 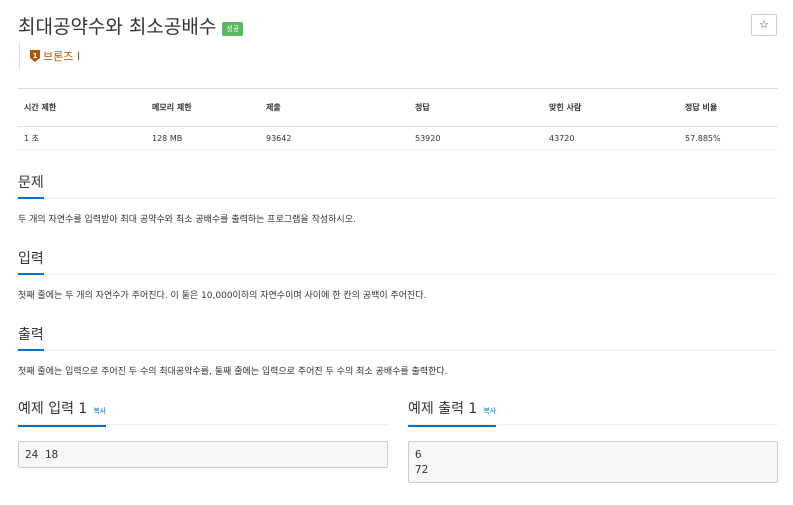 I want to click on value-solved-users: 43720, so click(x=611, y=138).